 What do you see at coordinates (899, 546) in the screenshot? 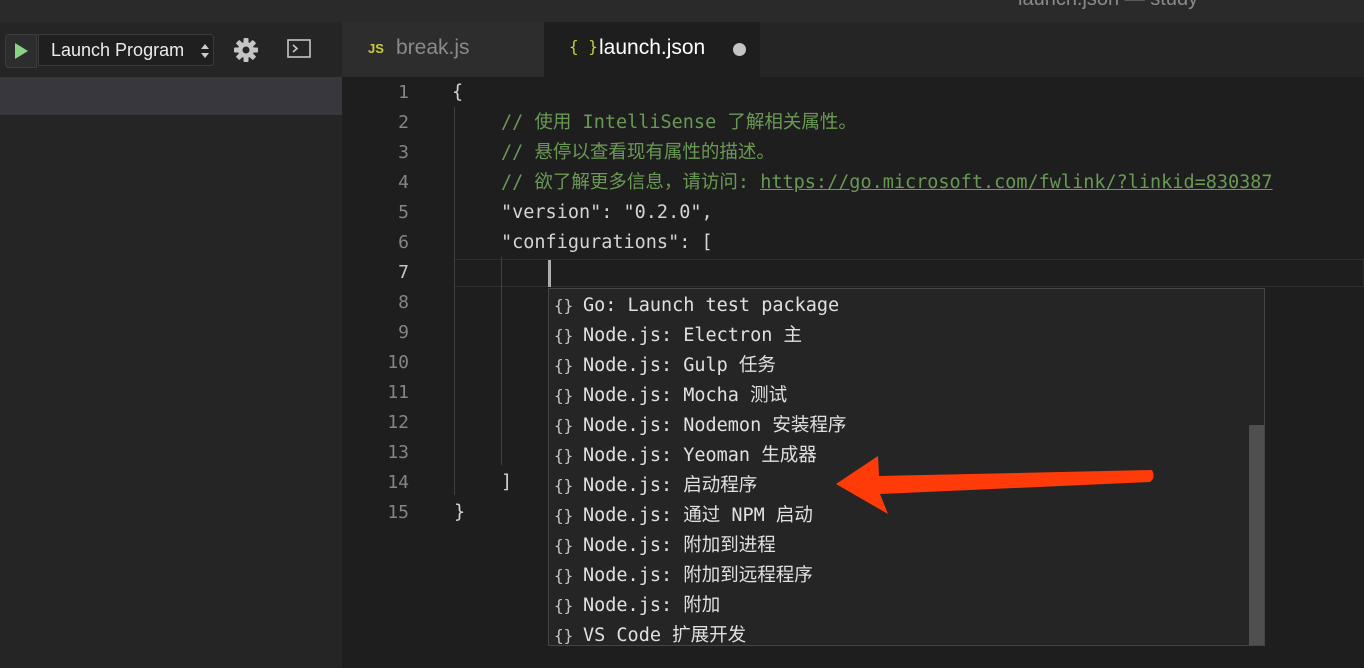
I see `suggestion-item: {} Node.js: 附加到进程` at bounding box center [899, 546].